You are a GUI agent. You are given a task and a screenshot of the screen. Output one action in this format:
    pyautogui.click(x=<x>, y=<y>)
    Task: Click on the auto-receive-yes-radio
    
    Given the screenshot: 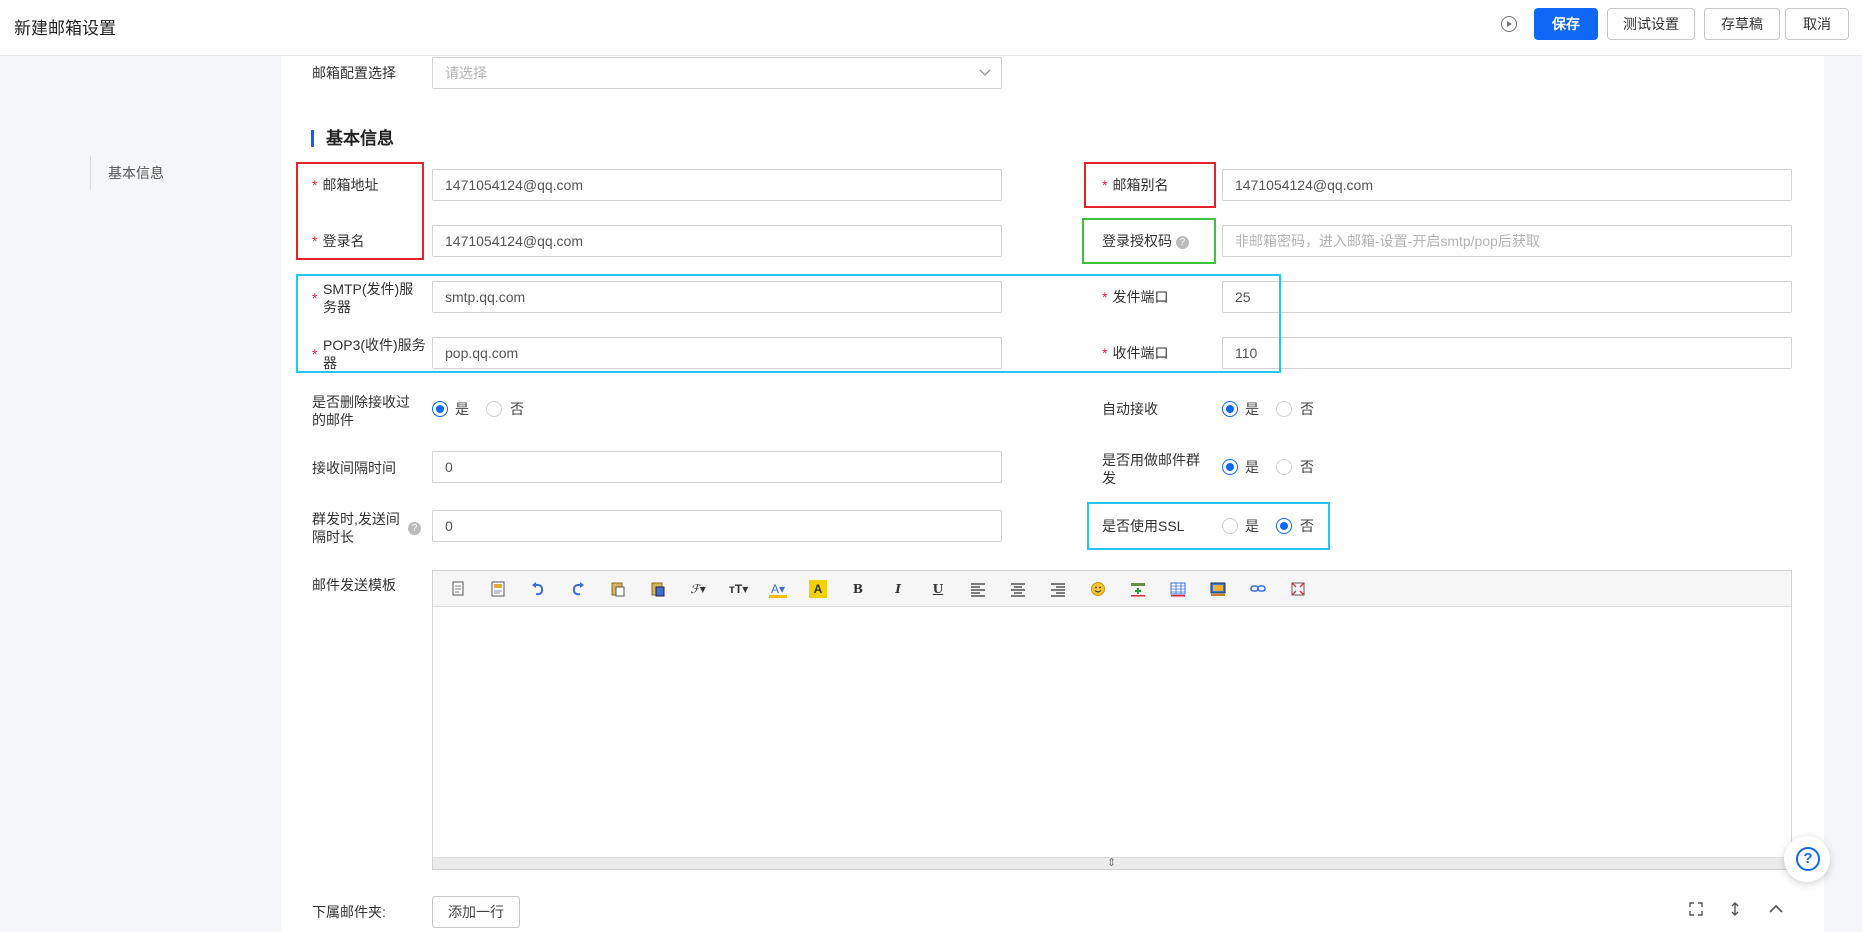 What is the action you would take?
    pyautogui.click(x=1230, y=409)
    